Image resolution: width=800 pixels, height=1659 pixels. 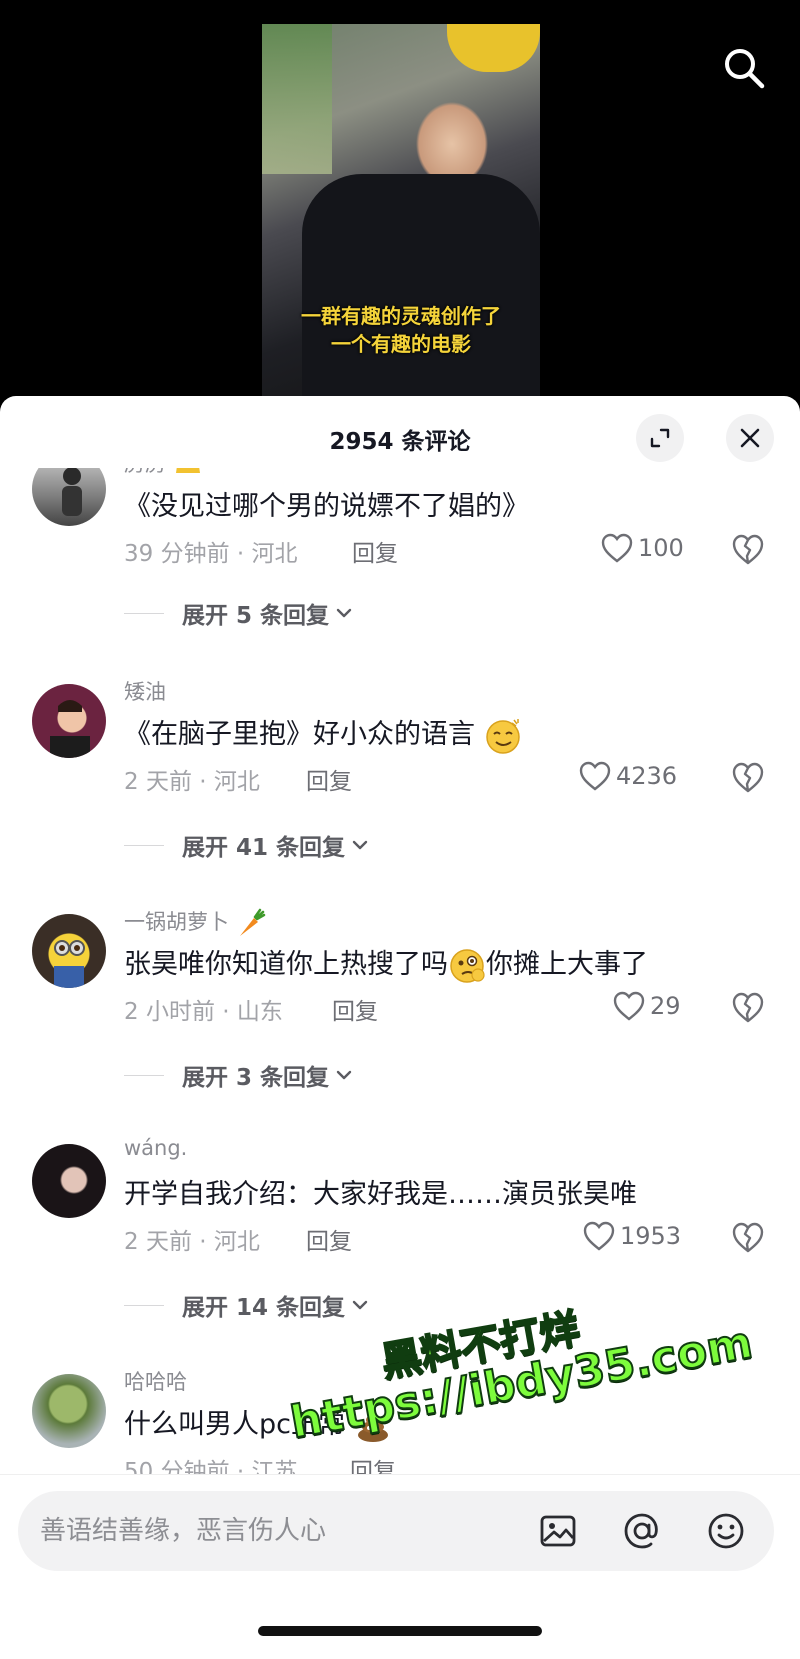 What do you see at coordinates (421, 285) in the screenshot?
I see `video-person-body` at bounding box center [421, 285].